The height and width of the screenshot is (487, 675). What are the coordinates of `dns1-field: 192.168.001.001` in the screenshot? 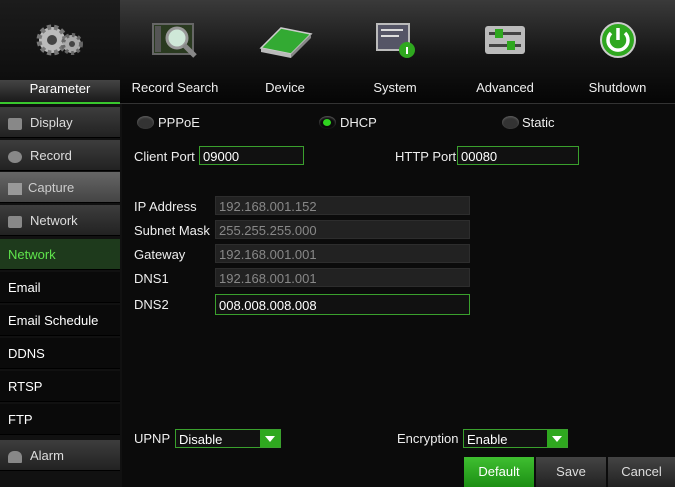 It's located at (342, 277).